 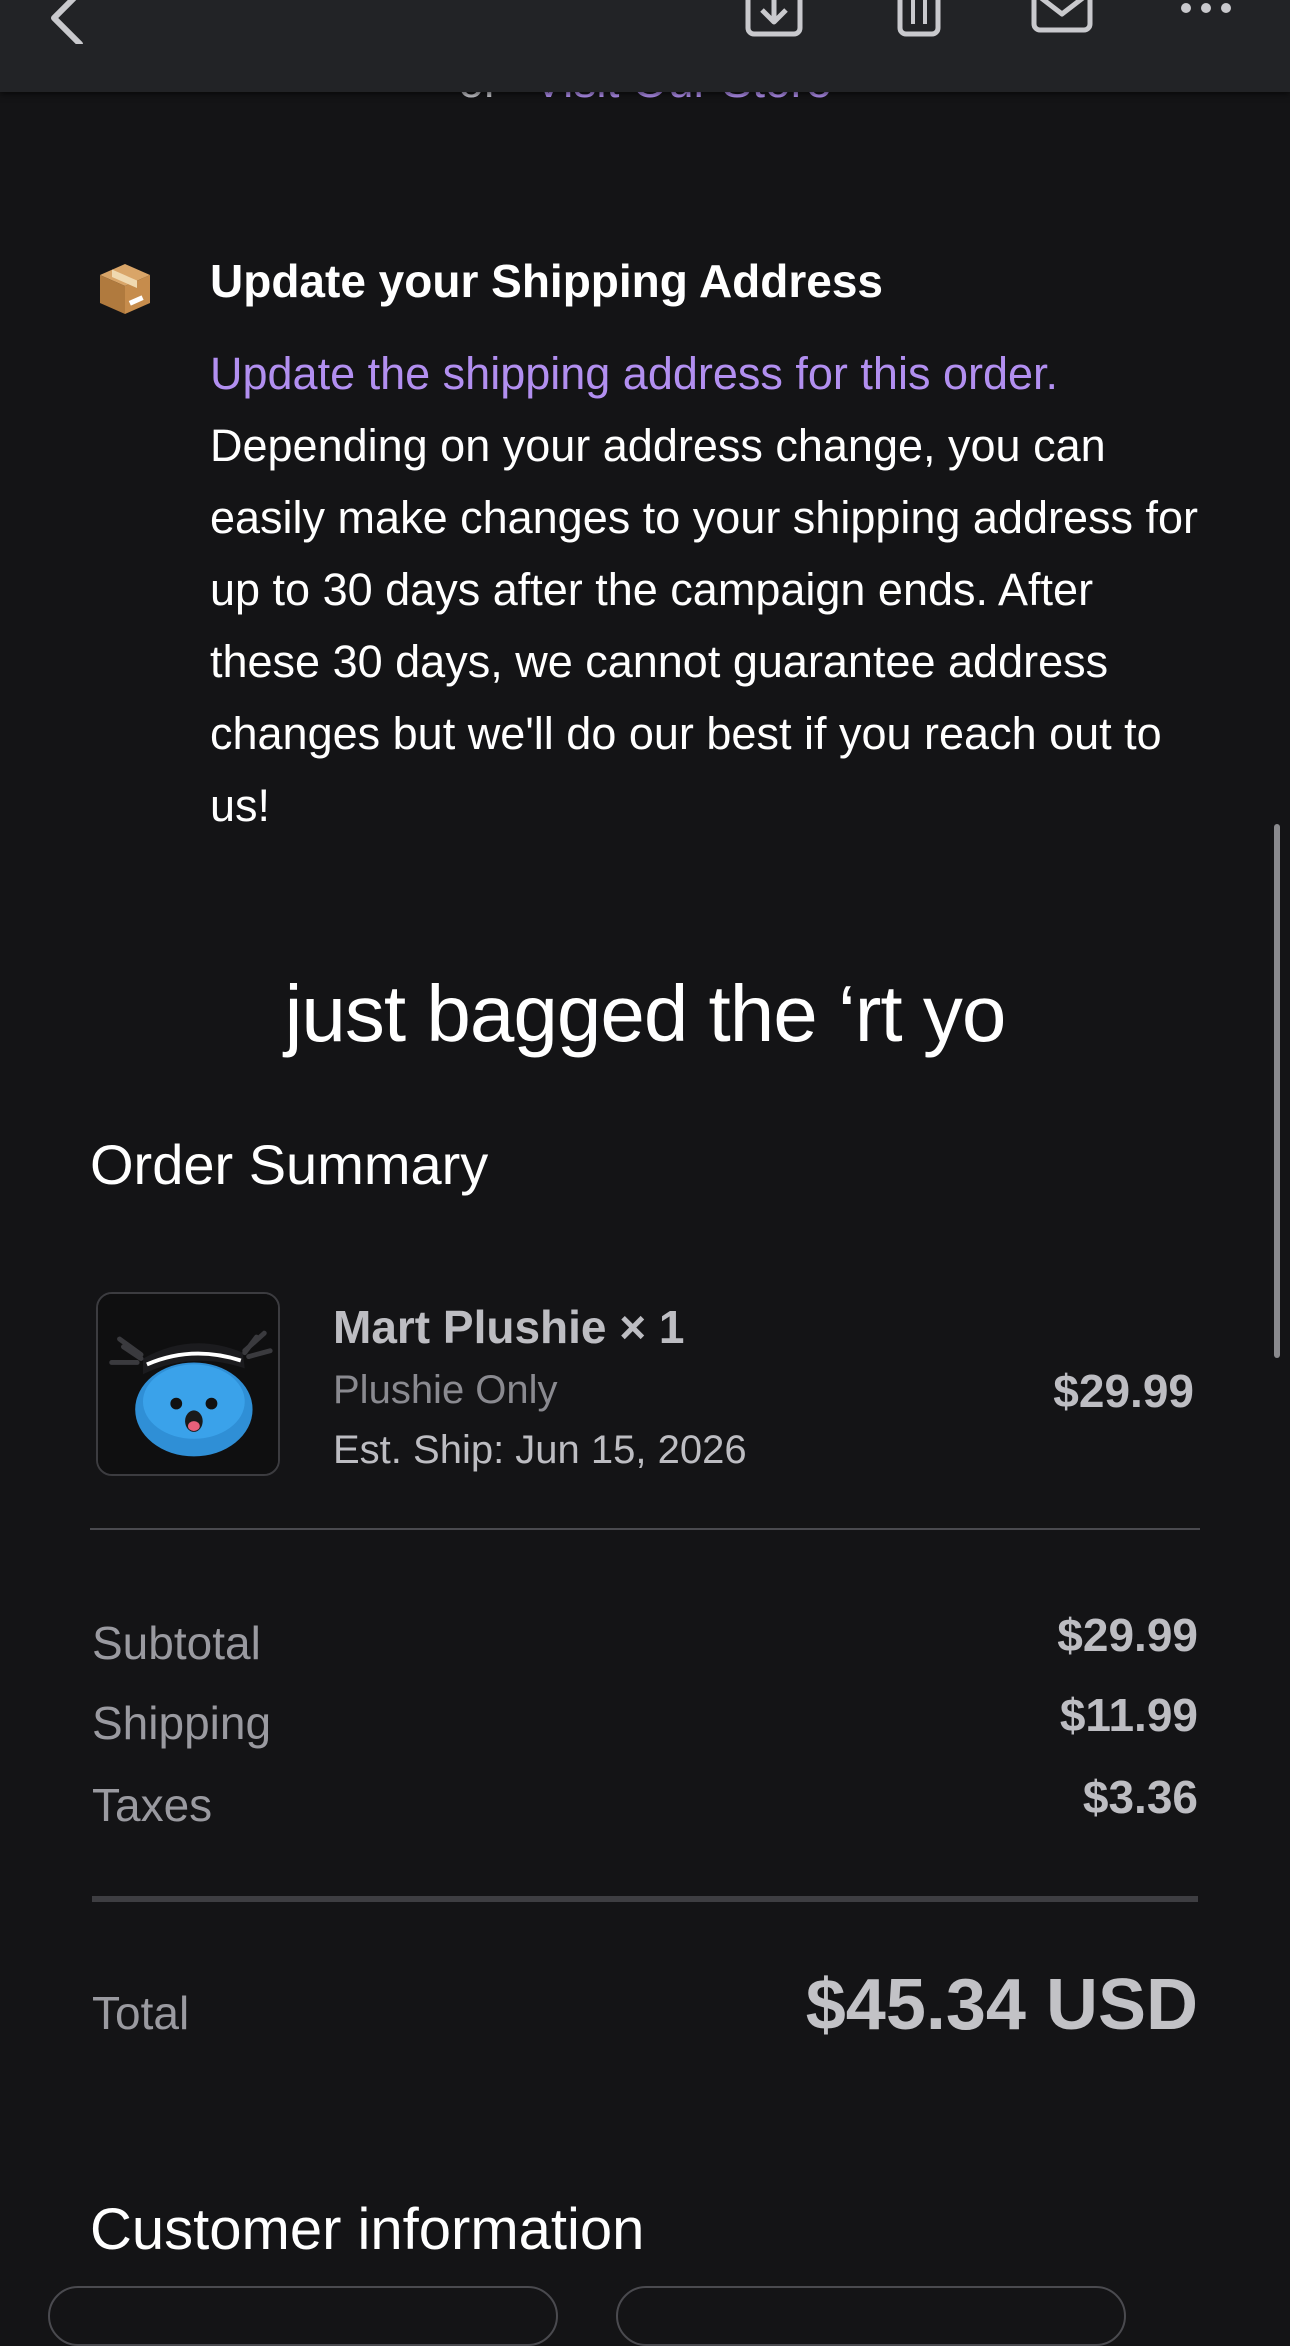 I want to click on package-icon, so click(x=125, y=289).